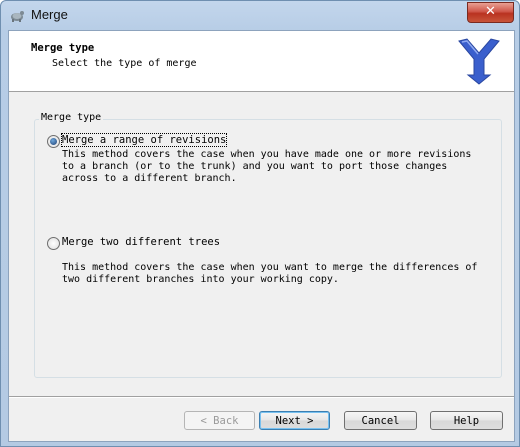 The height and width of the screenshot is (447, 520). I want to click on merge-logo-icon, so click(479, 61).